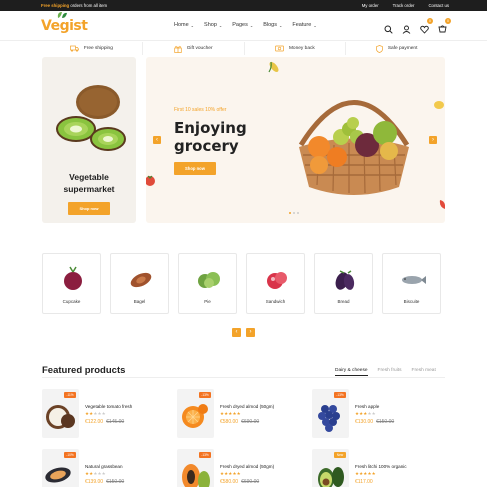 The width and height of the screenshot is (487, 487). What do you see at coordinates (70, 395) in the screenshot?
I see `discount-tag: -11%` at bounding box center [70, 395].